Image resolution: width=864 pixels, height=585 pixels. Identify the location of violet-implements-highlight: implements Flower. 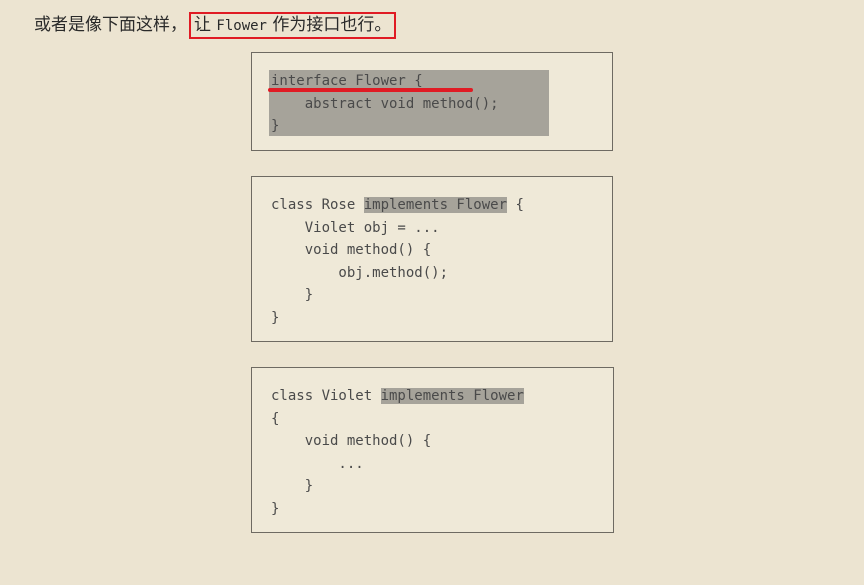
(452, 396).